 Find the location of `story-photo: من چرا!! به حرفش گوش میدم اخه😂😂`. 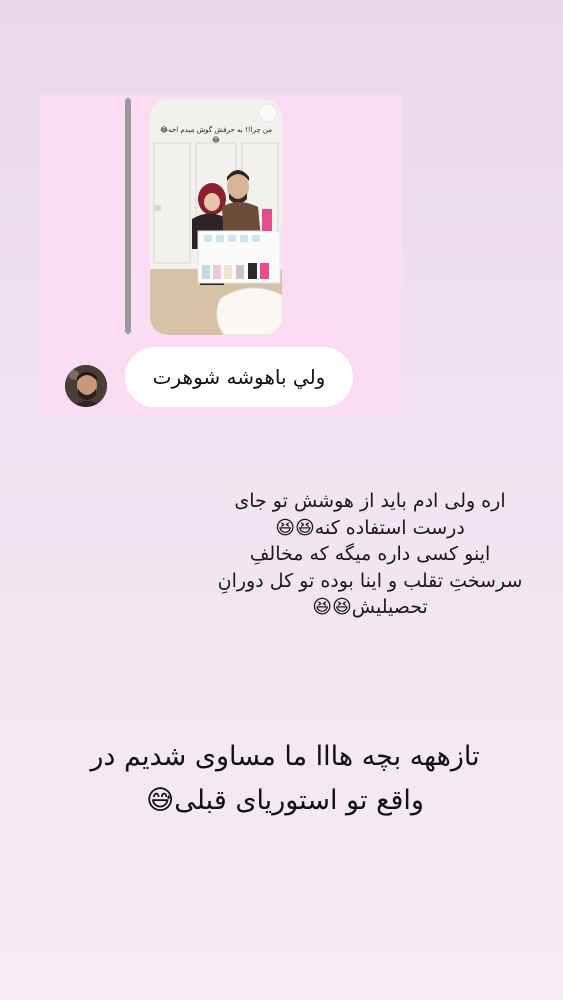

story-photo: من چرا!! به حرفش گوش میدم اخه😂😂 is located at coordinates (216, 217).